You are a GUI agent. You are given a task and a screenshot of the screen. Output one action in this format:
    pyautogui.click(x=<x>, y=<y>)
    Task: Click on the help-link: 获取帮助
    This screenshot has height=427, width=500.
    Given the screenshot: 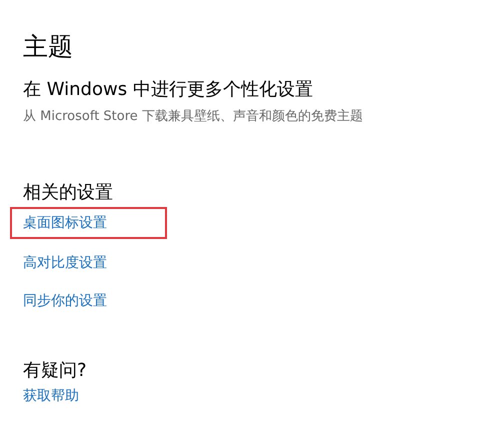 What is the action you would take?
    pyautogui.click(x=51, y=396)
    